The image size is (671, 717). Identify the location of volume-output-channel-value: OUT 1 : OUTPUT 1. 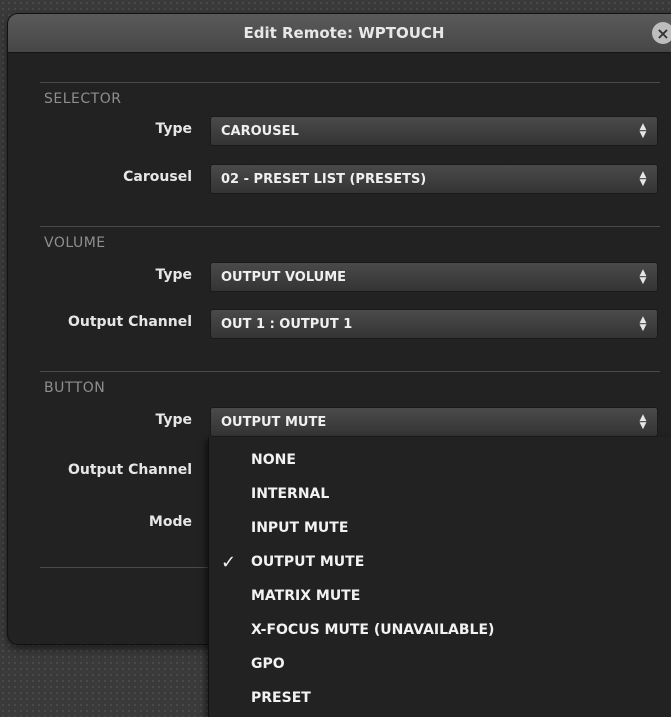
(287, 324).